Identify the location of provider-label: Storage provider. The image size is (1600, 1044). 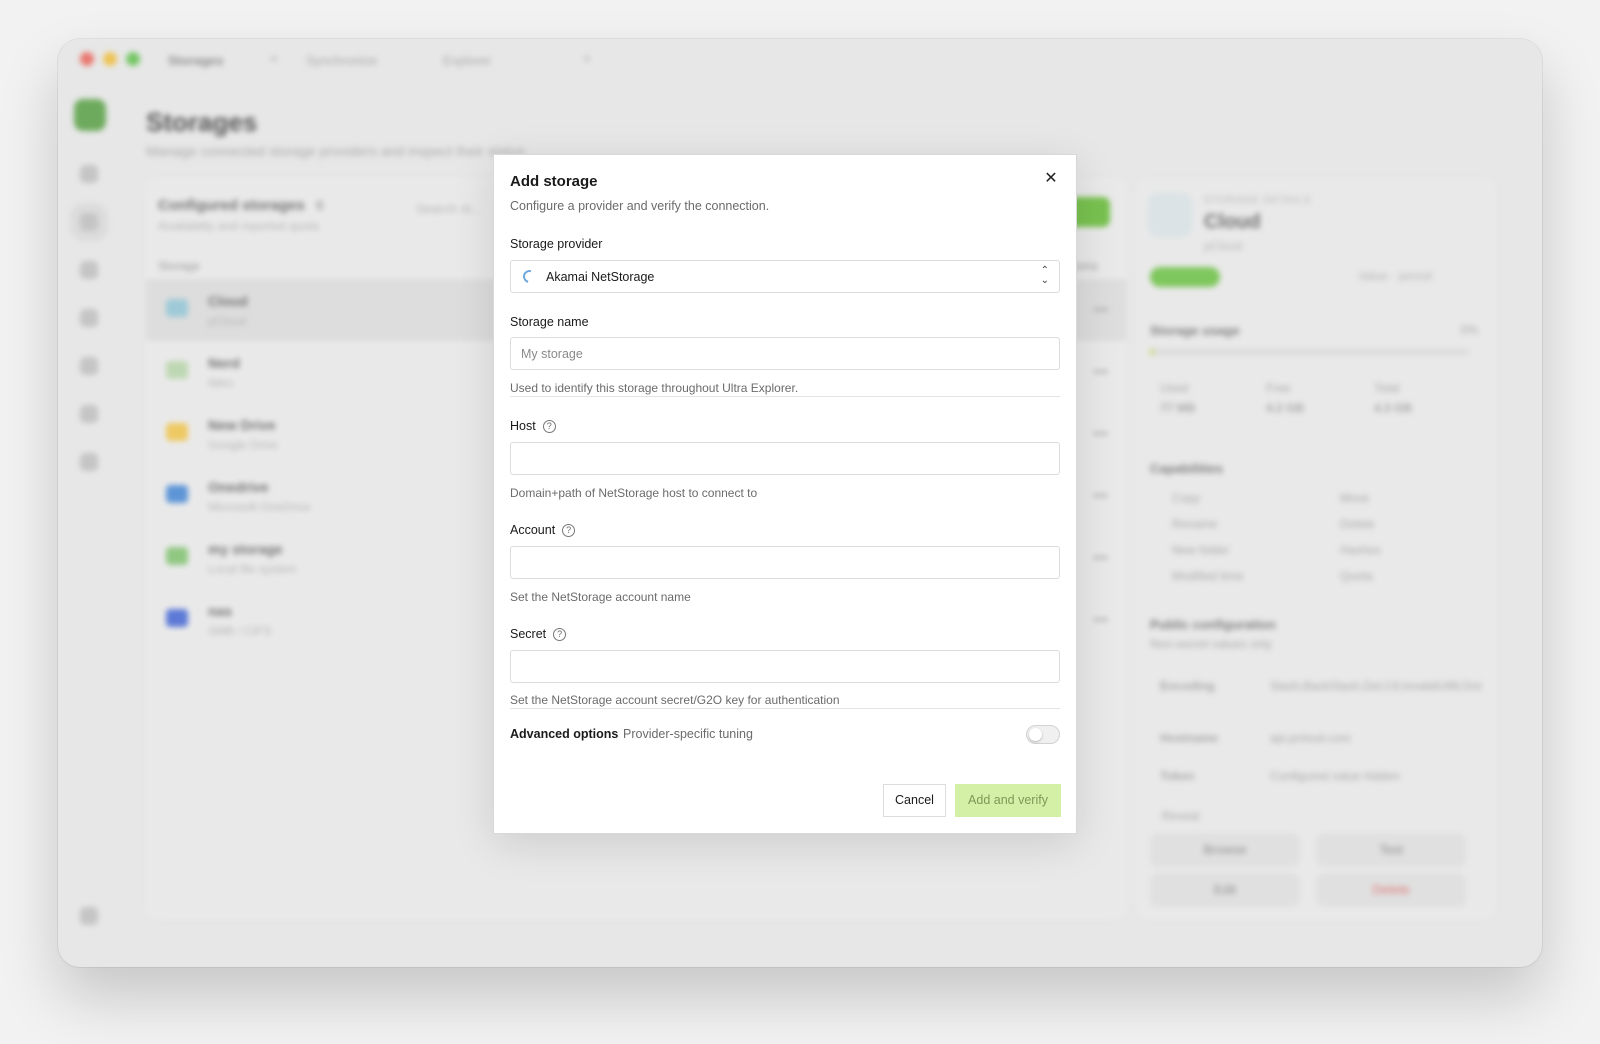
(556, 244).